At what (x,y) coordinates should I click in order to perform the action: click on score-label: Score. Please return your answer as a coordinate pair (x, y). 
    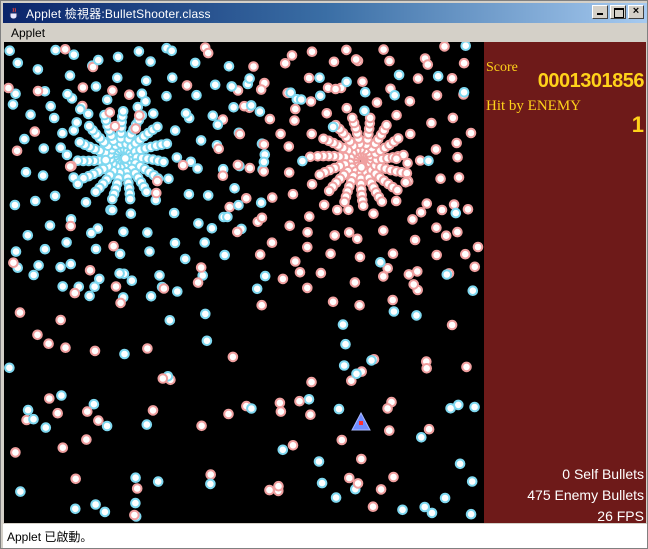
    Looking at the image, I should click on (502, 67).